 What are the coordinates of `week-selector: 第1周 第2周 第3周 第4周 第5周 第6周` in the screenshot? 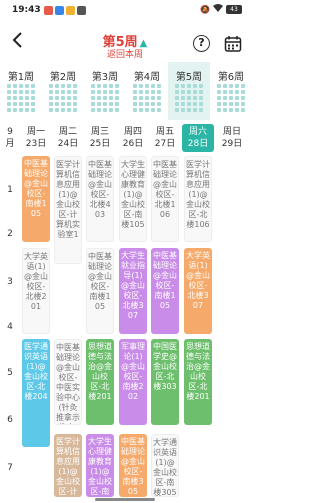 It's located at (125, 91).